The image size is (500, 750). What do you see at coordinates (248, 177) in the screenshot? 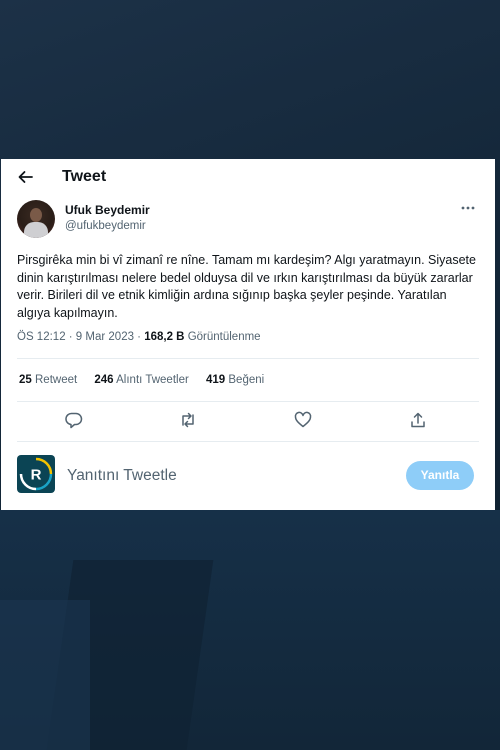
I see `tweet-header: Tweet` at bounding box center [248, 177].